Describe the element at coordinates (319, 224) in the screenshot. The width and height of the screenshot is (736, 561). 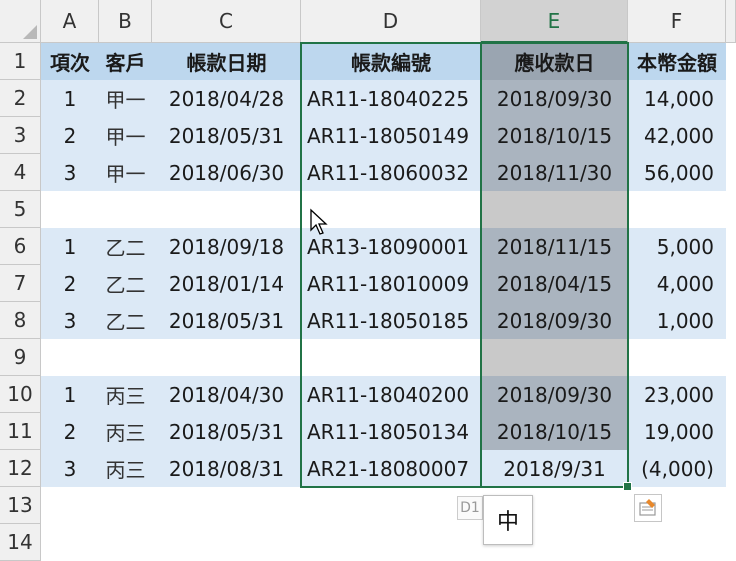
I see `mouse-pointer-icon` at that location.